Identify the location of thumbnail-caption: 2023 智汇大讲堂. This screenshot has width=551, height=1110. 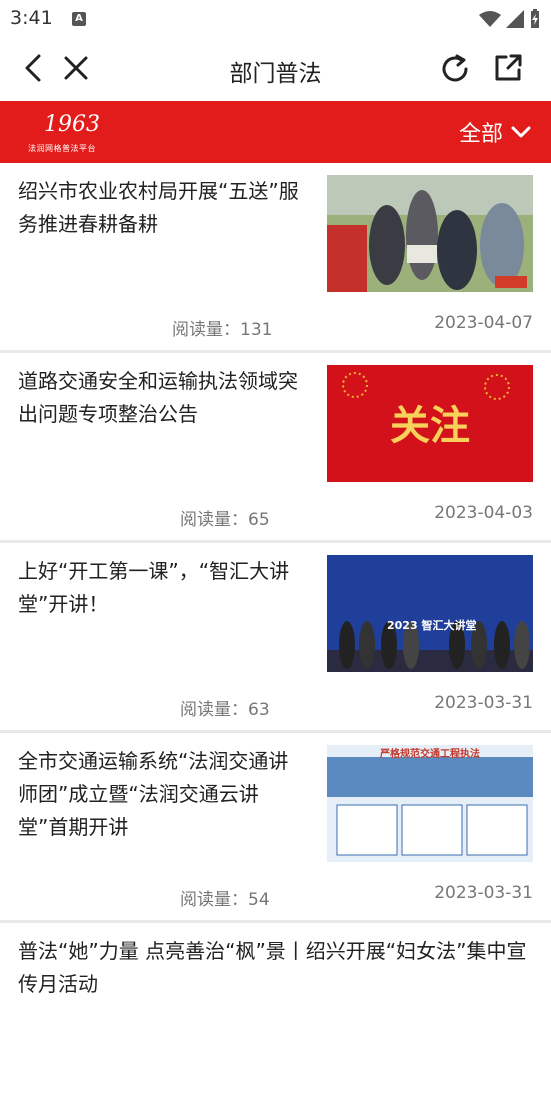
(432, 625).